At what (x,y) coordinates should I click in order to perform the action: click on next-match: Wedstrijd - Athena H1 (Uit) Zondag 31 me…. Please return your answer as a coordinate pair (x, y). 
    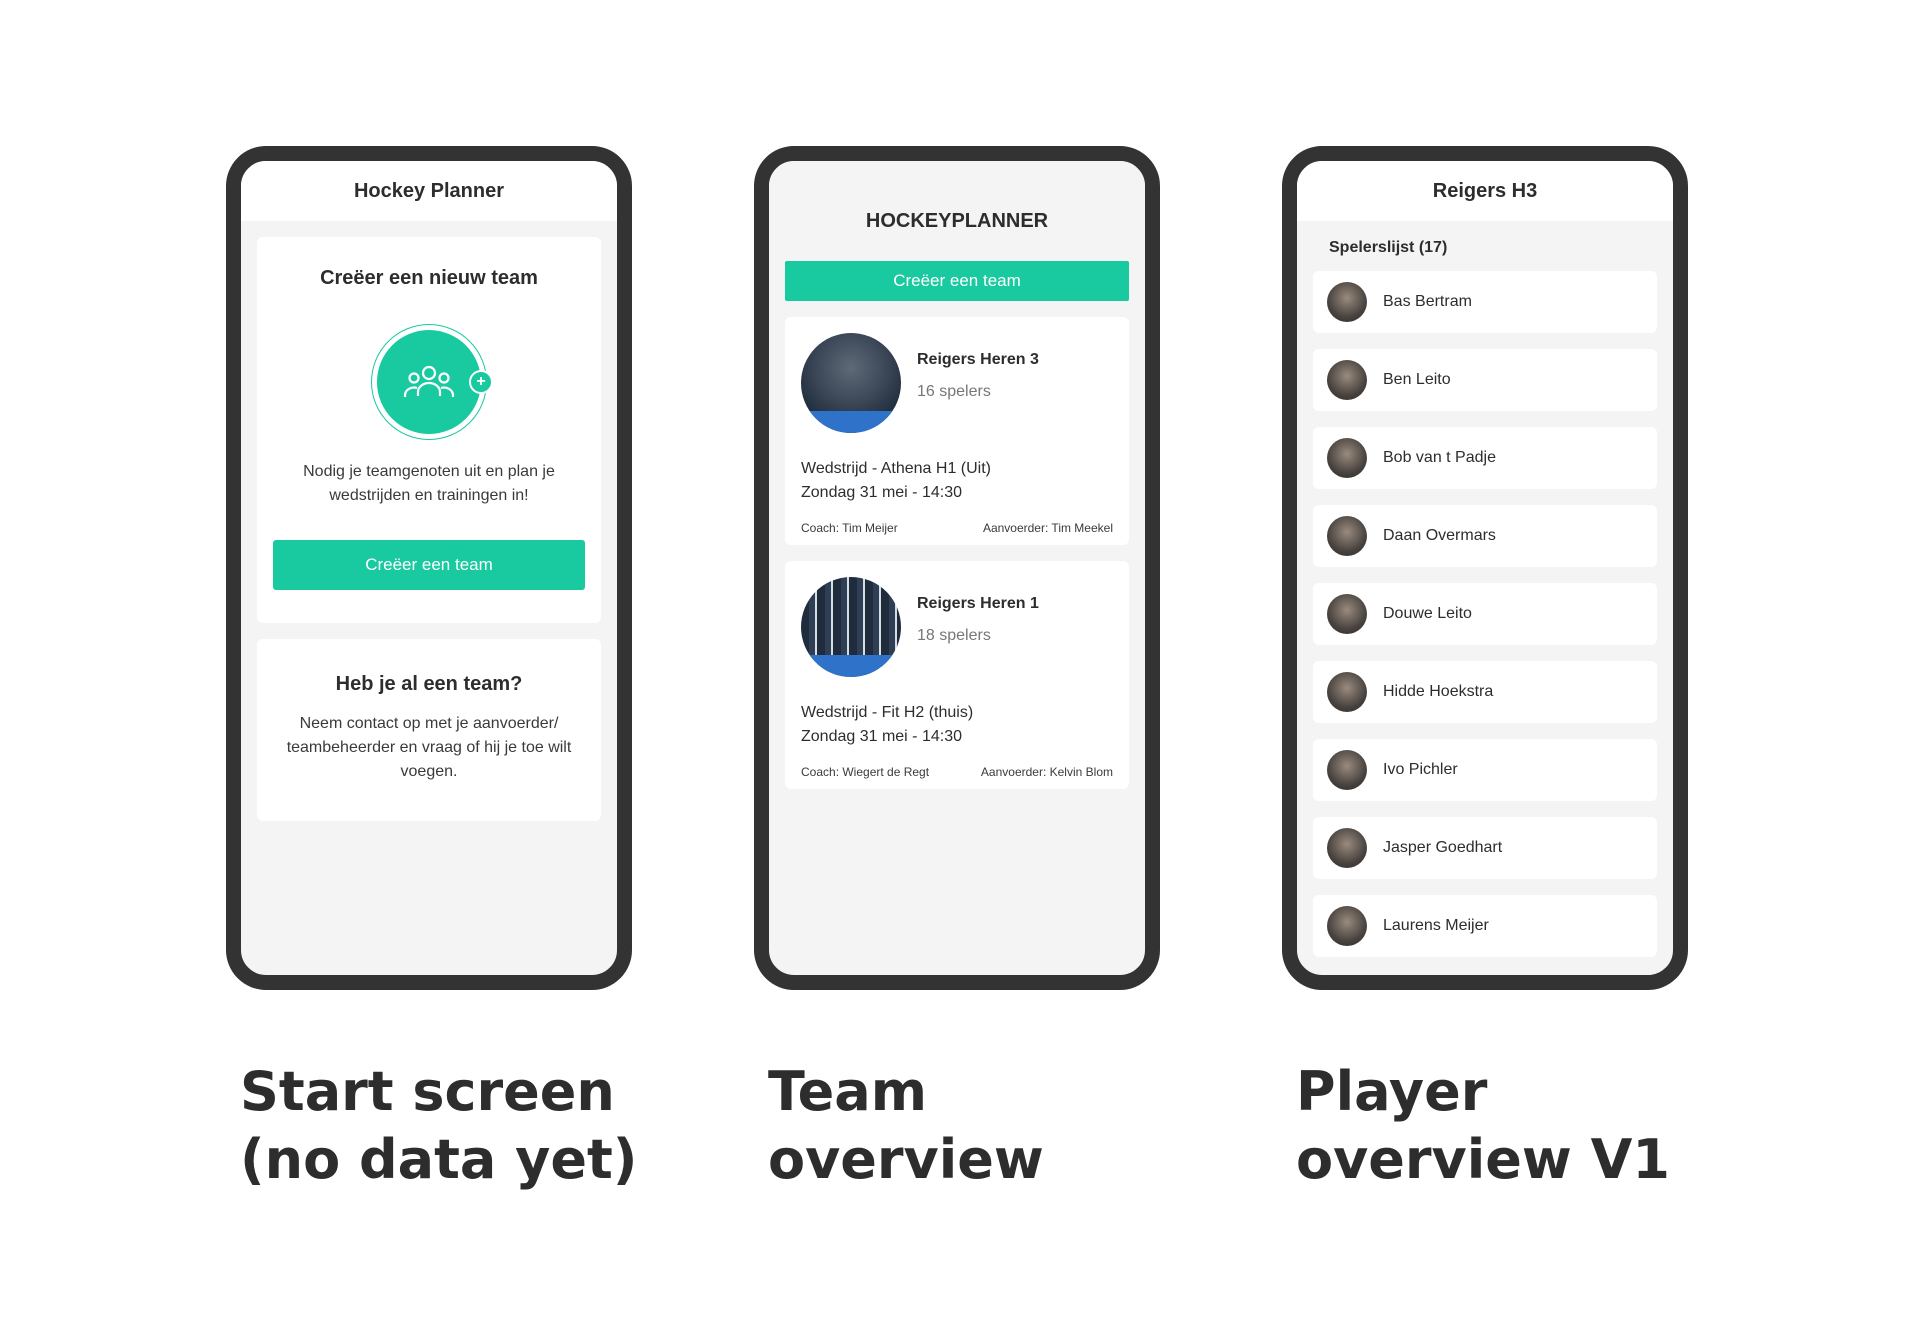
    Looking at the image, I should click on (957, 481).